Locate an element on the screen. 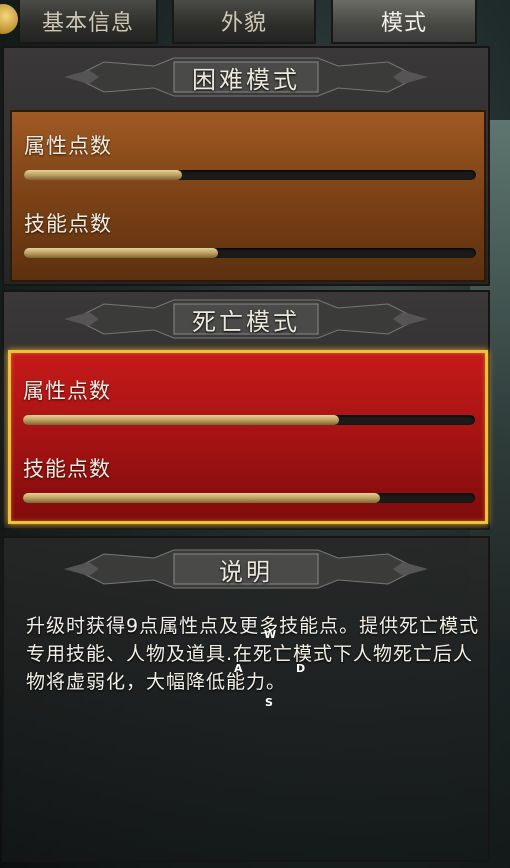 This screenshot has height=868, width=510. death-mode-banner: 死亡模式 is located at coordinates (246, 319).